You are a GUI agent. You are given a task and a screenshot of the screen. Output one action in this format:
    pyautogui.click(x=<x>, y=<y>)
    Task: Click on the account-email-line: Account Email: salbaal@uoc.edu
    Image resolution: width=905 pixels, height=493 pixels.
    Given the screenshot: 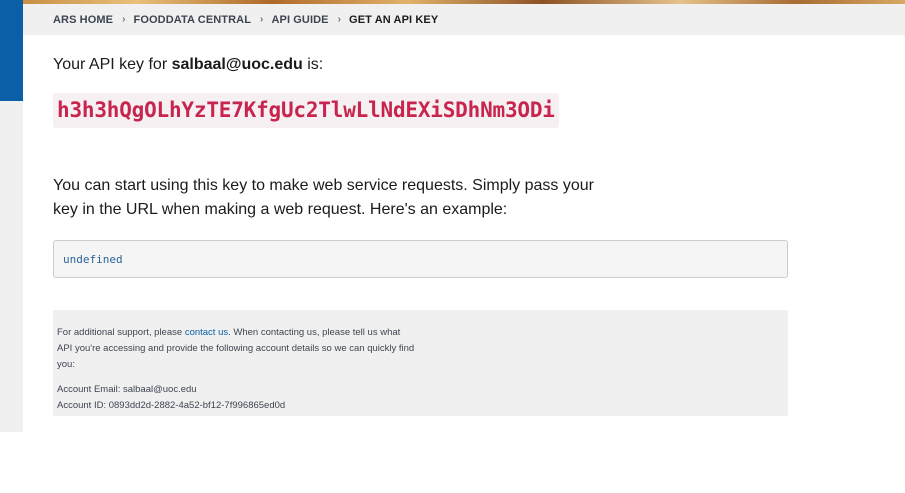 What is the action you would take?
    pyautogui.click(x=127, y=389)
    